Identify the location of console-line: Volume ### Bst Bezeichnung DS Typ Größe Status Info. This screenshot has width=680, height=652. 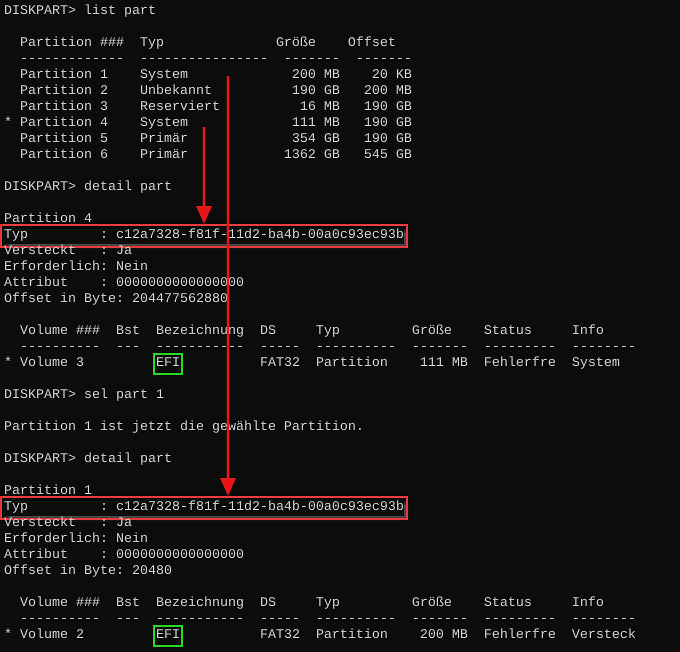
(311, 603).